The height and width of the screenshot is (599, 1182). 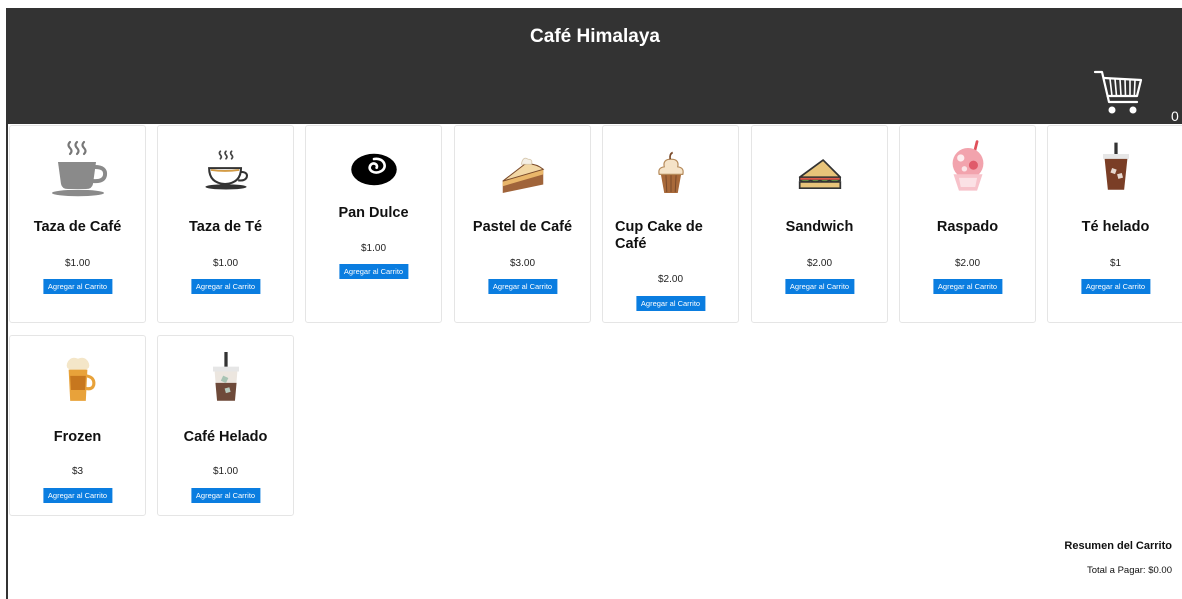 I want to click on product-card: Té helado $1 Agregar al Carrito, so click(x=1114, y=224).